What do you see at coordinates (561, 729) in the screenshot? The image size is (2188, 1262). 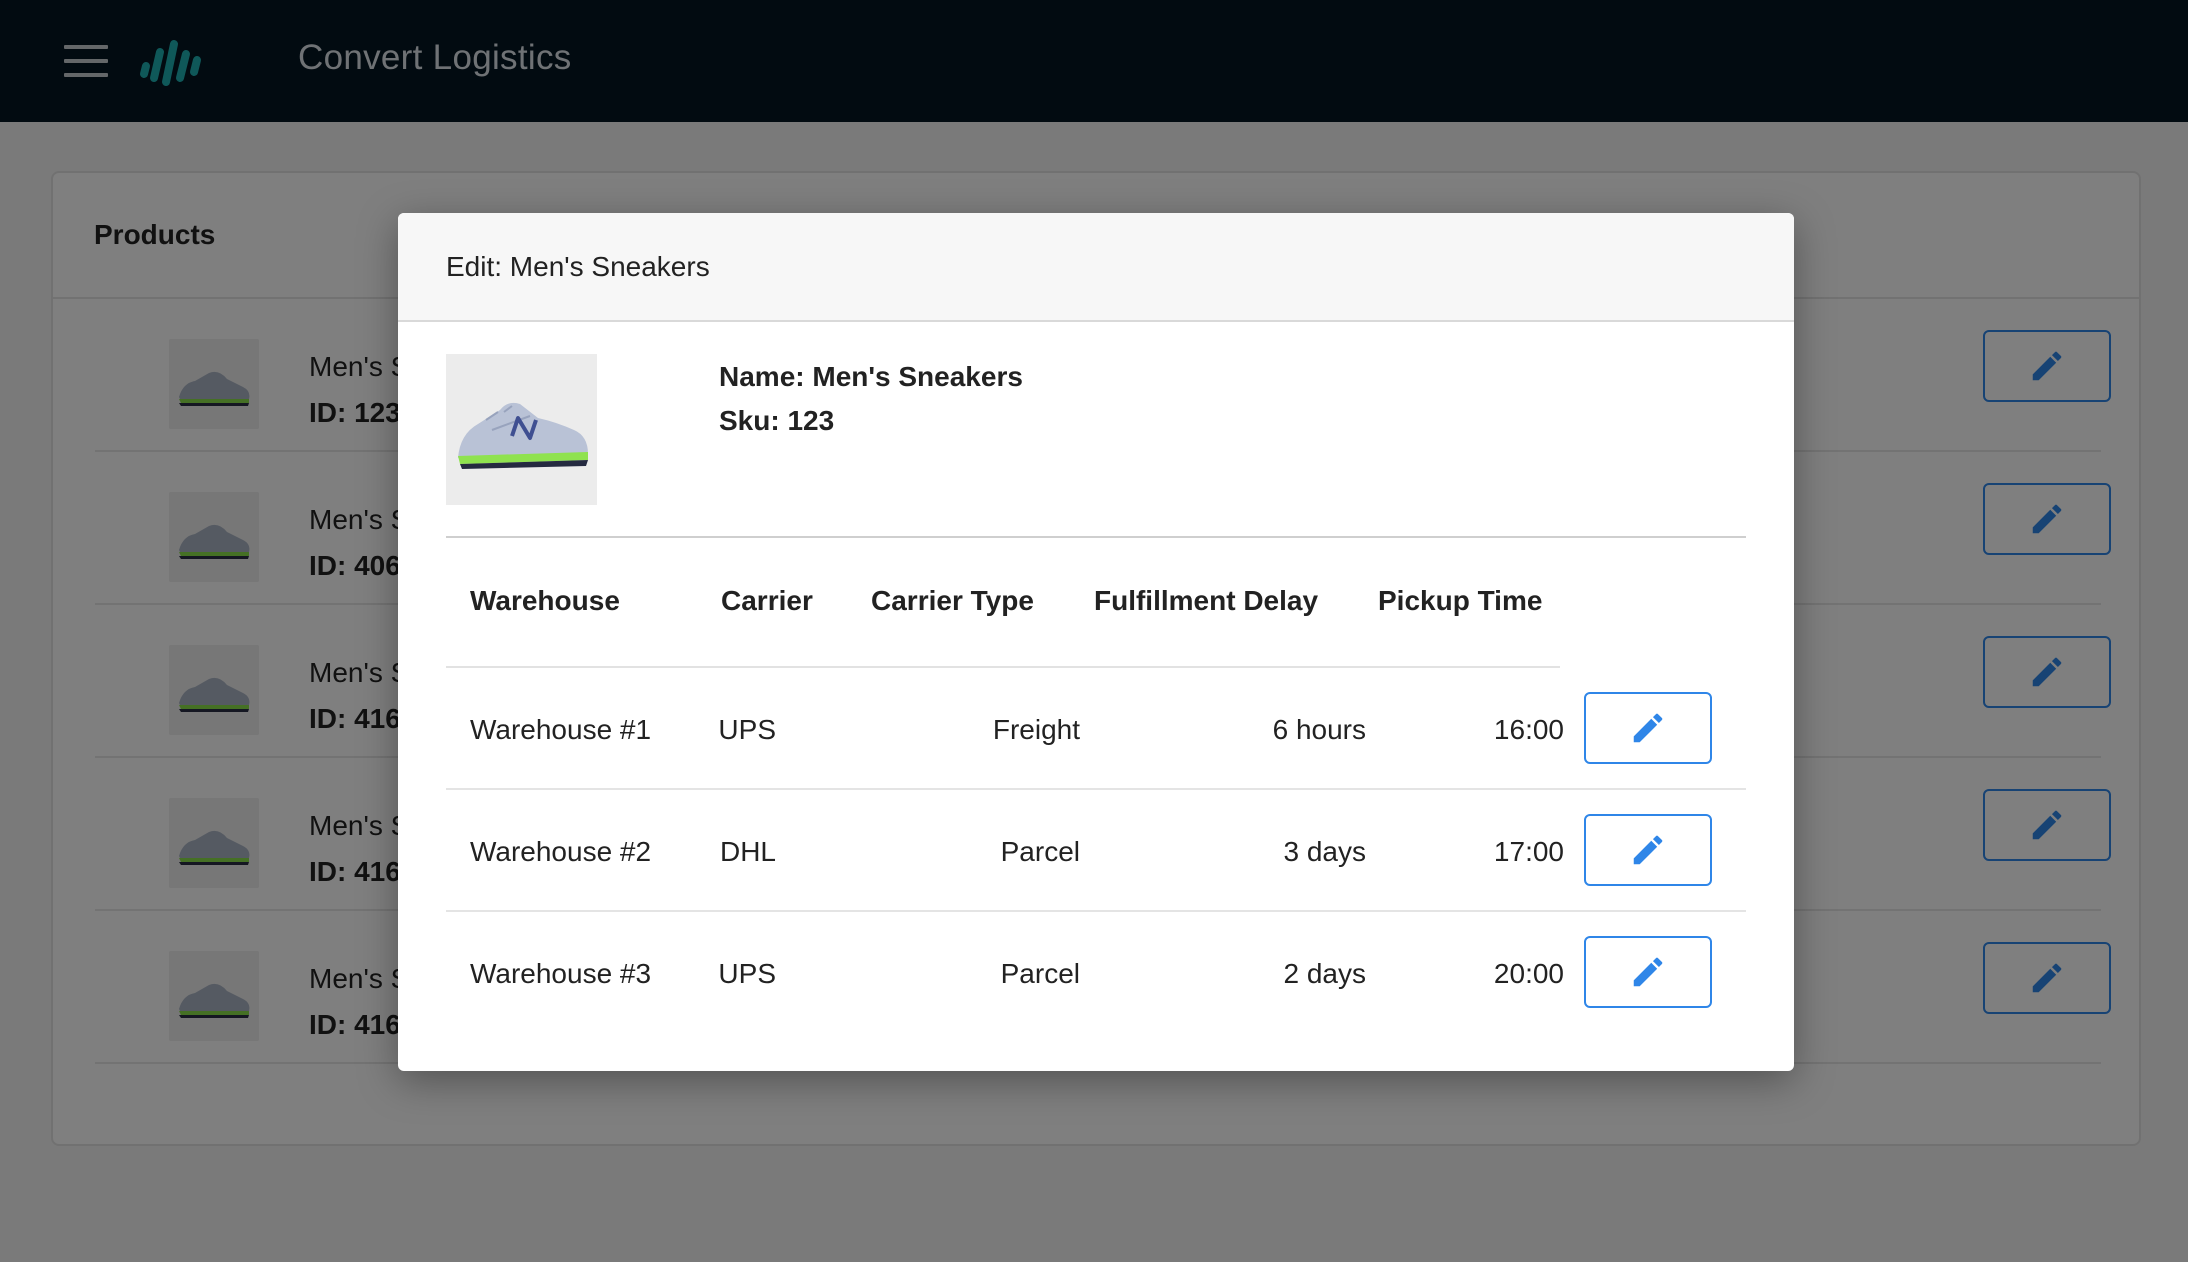 I see `cell-warehouse: Warehouse #1` at bounding box center [561, 729].